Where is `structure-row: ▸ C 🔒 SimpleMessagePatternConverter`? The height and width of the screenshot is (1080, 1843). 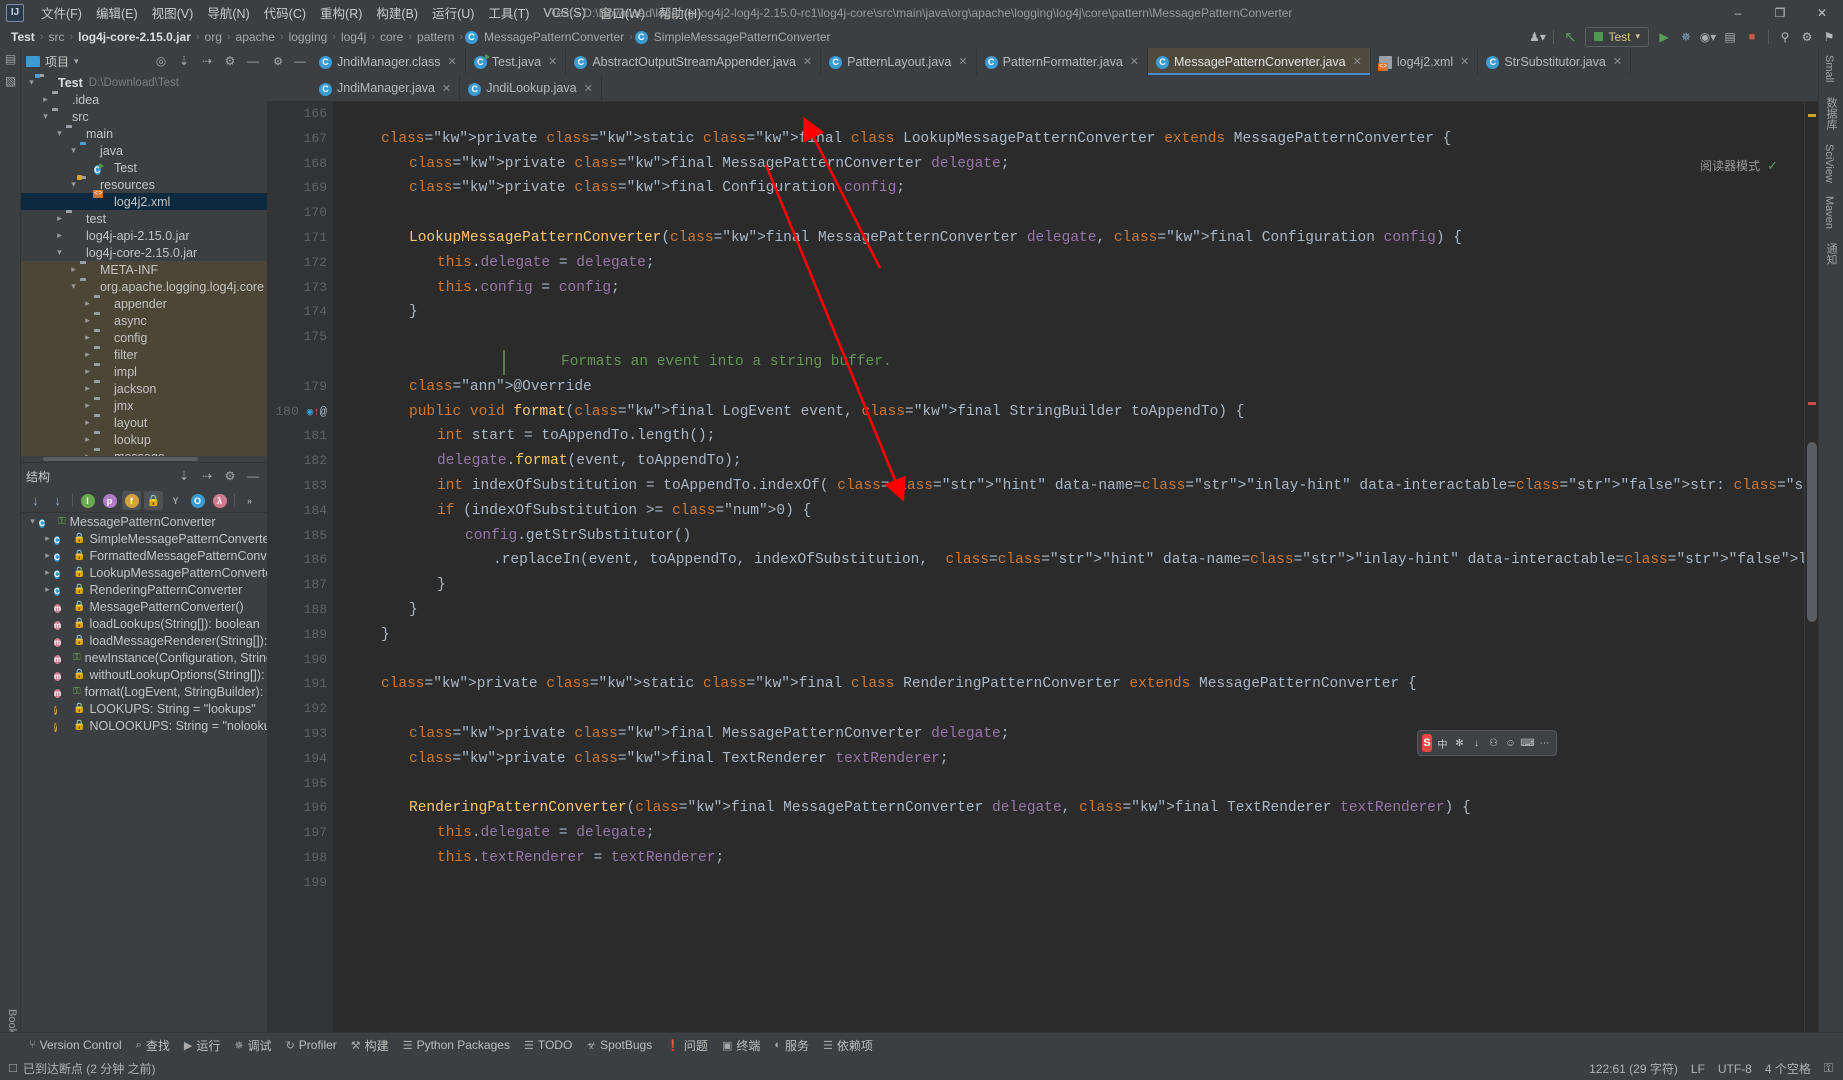
structure-row: ▸ C 🔒 SimpleMessagePatternConverter is located at coordinates (144, 538).